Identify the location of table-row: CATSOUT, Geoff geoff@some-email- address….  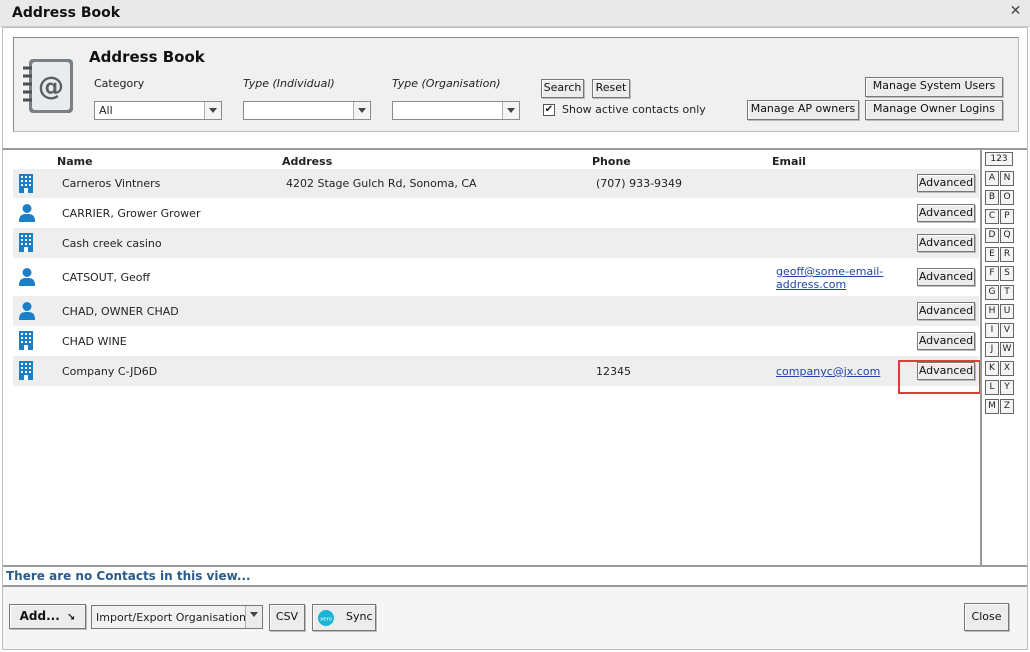
(496, 277).